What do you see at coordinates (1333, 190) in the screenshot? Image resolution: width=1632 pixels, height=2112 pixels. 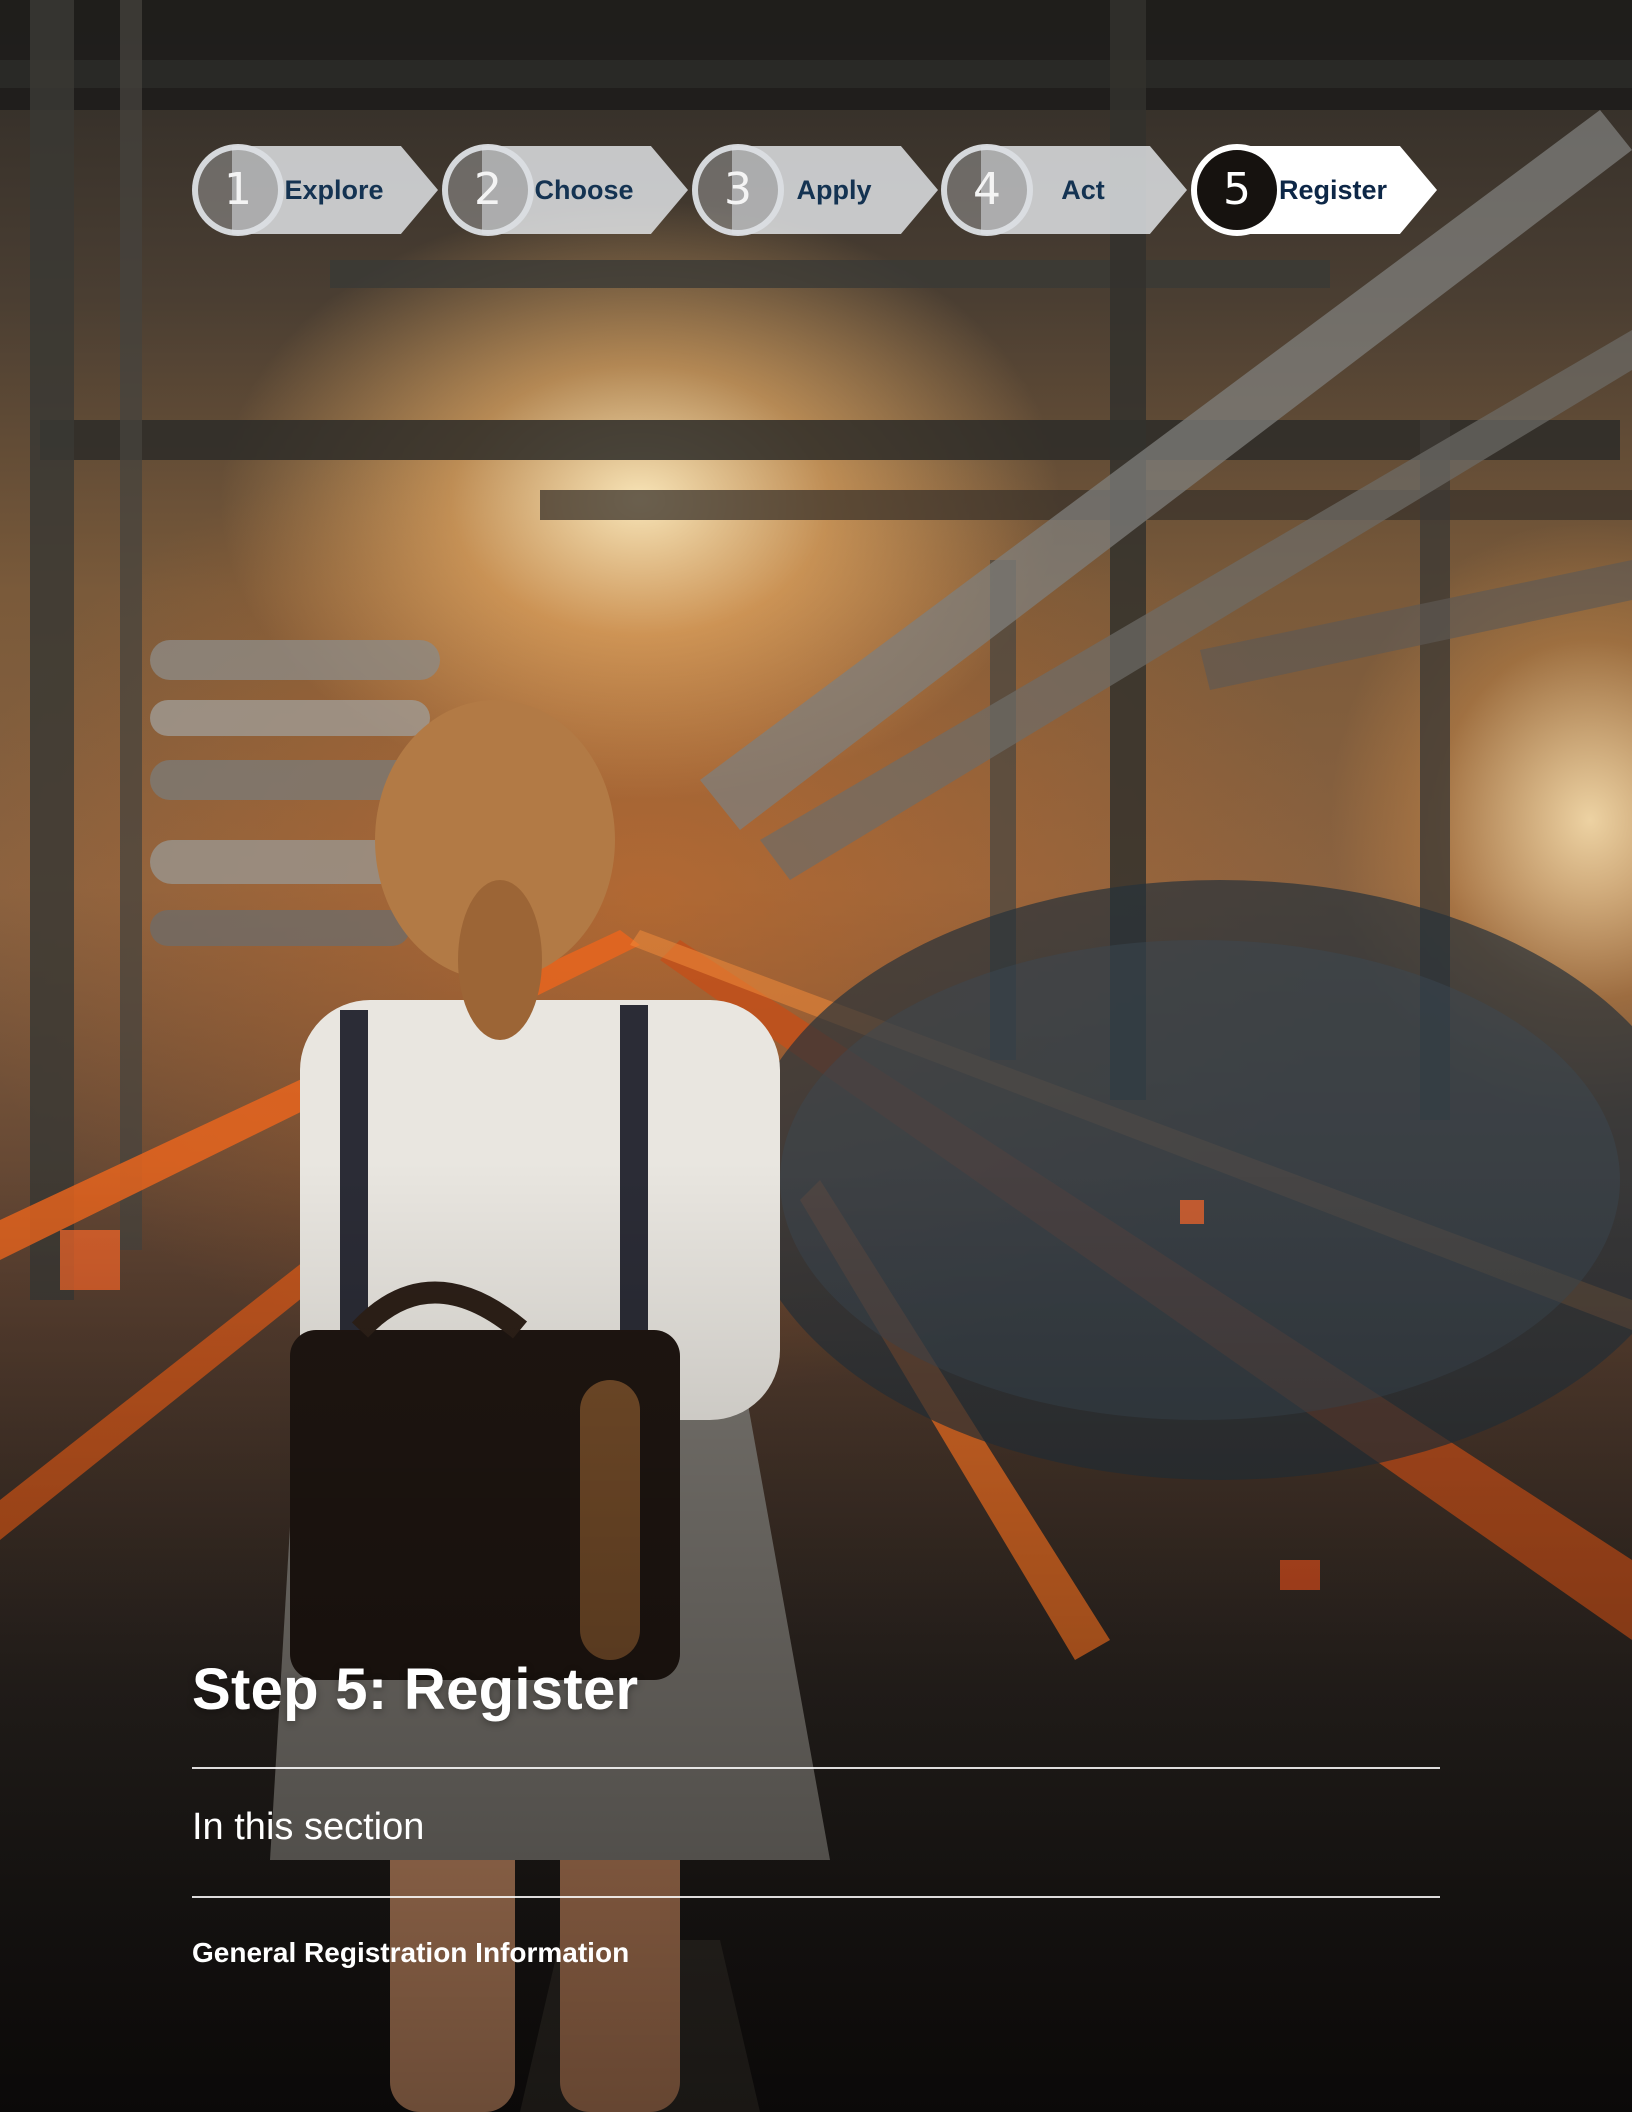 I see `step-label: Register` at bounding box center [1333, 190].